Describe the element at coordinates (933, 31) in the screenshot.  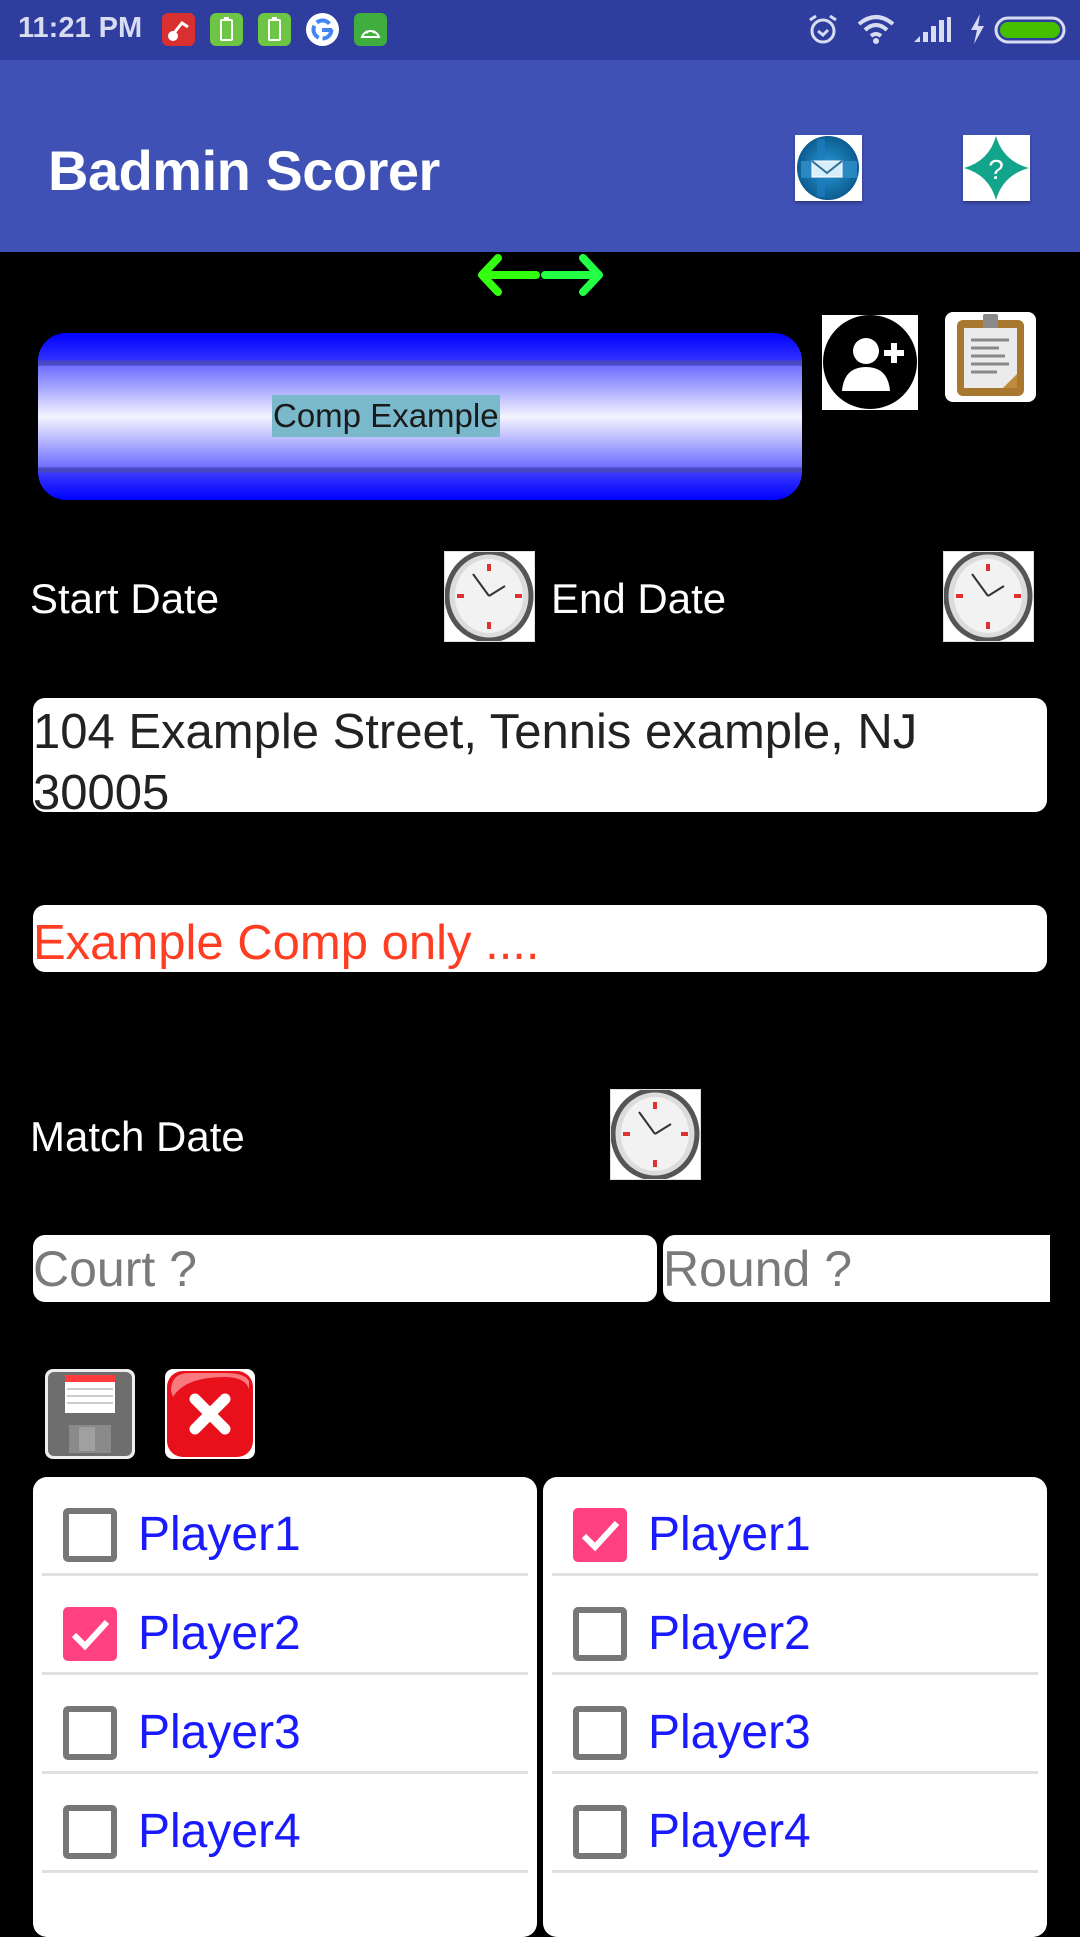
I see `signal-icon` at that location.